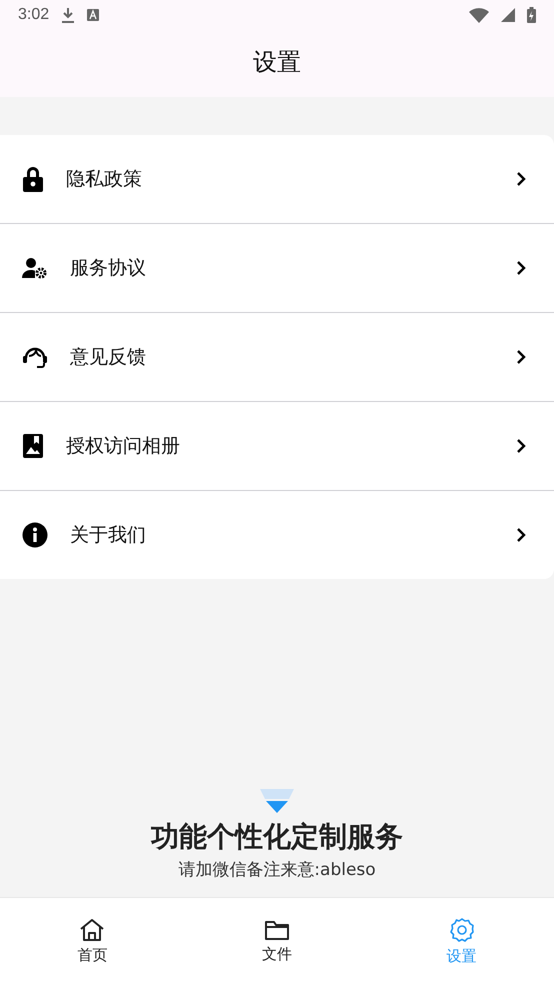 This screenshot has width=554, height=984. I want to click on photo-book-icon, so click(33, 446).